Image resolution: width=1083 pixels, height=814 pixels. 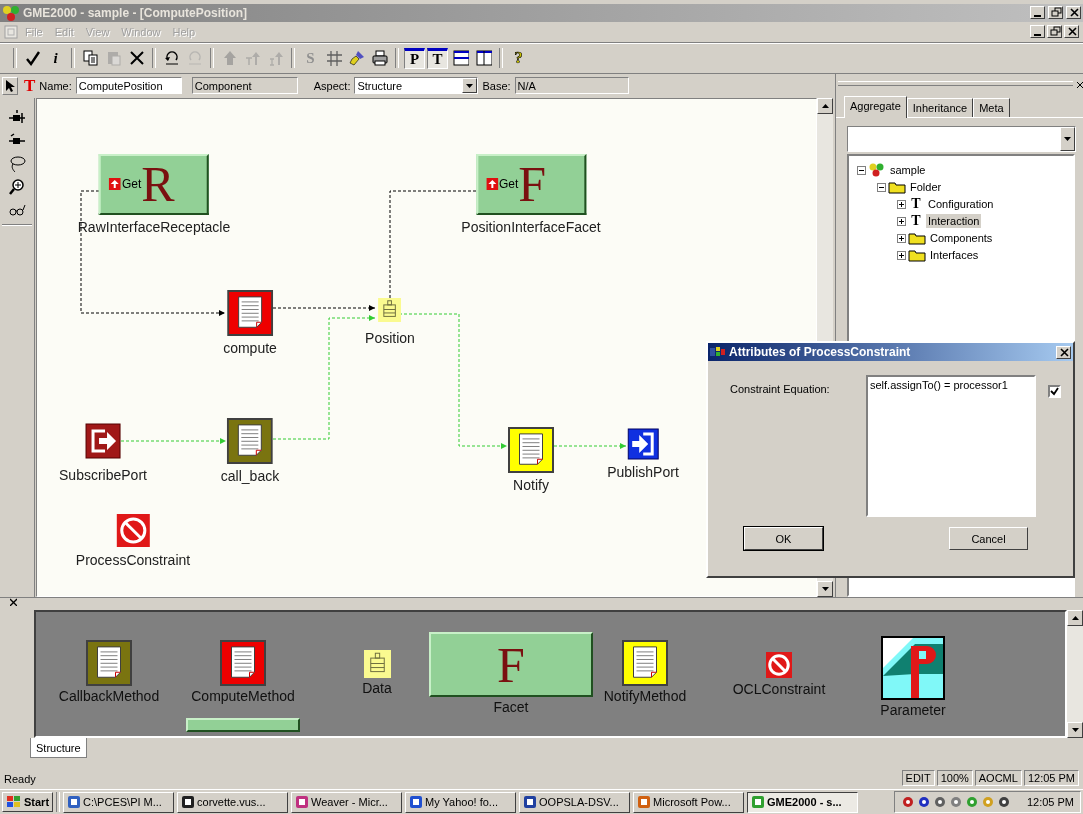 What do you see at coordinates (918, 778) in the screenshot?
I see `status-pane: EDIT` at bounding box center [918, 778].